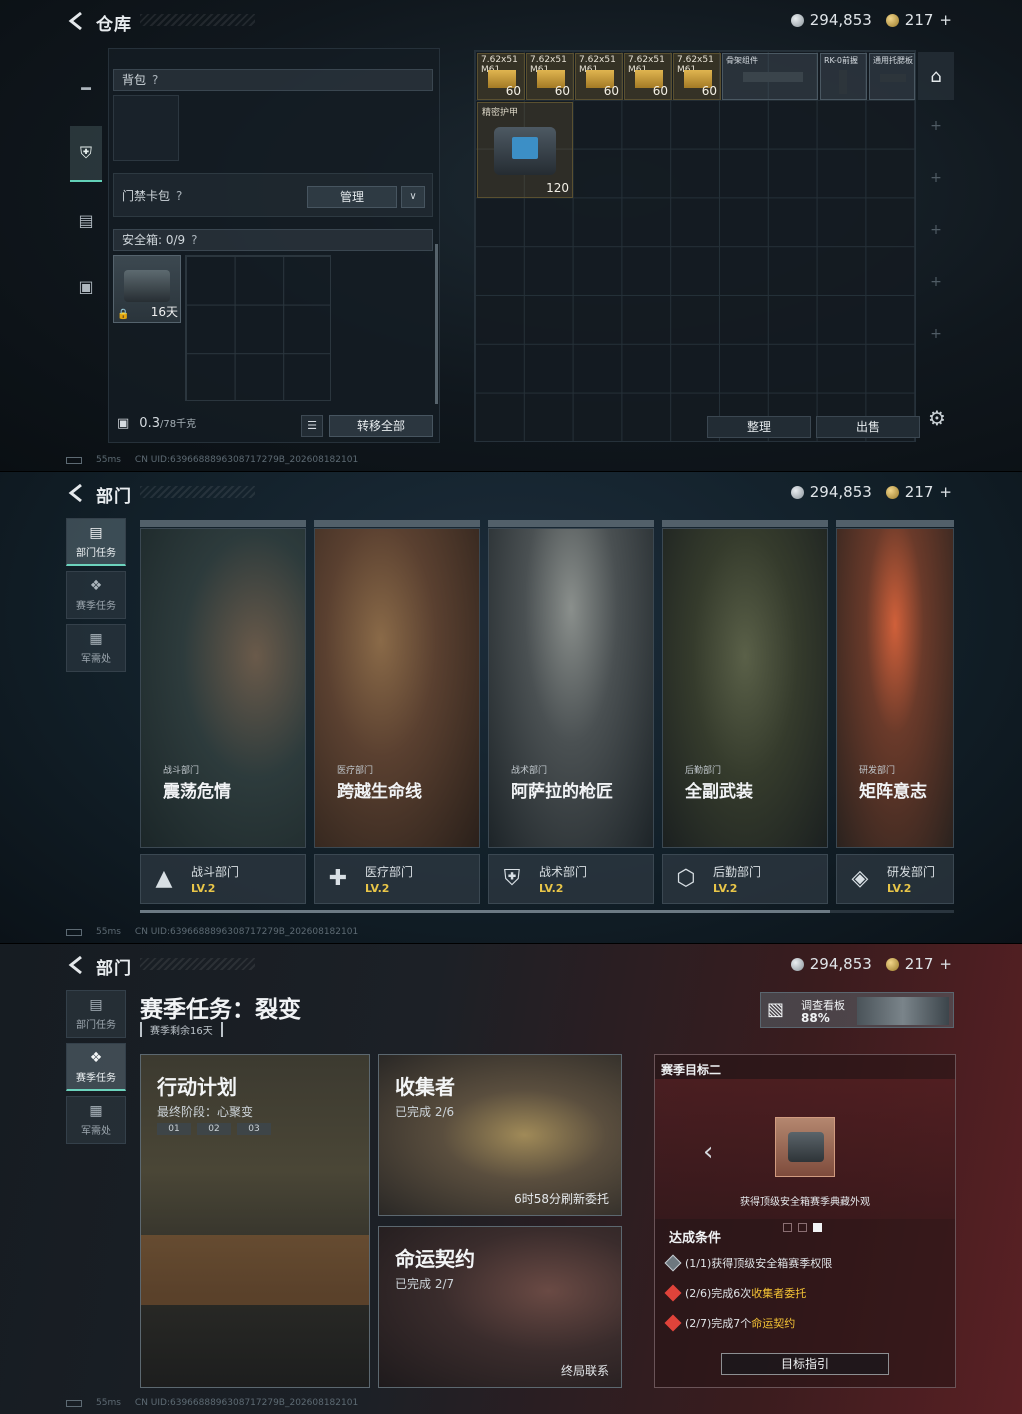 Image resolution: width=1022 pixels, height=1414 pixels. Describe the element at coordinates (381, 426) in the screenshot. I see `transfer-all-button: 转移全部` at that location.